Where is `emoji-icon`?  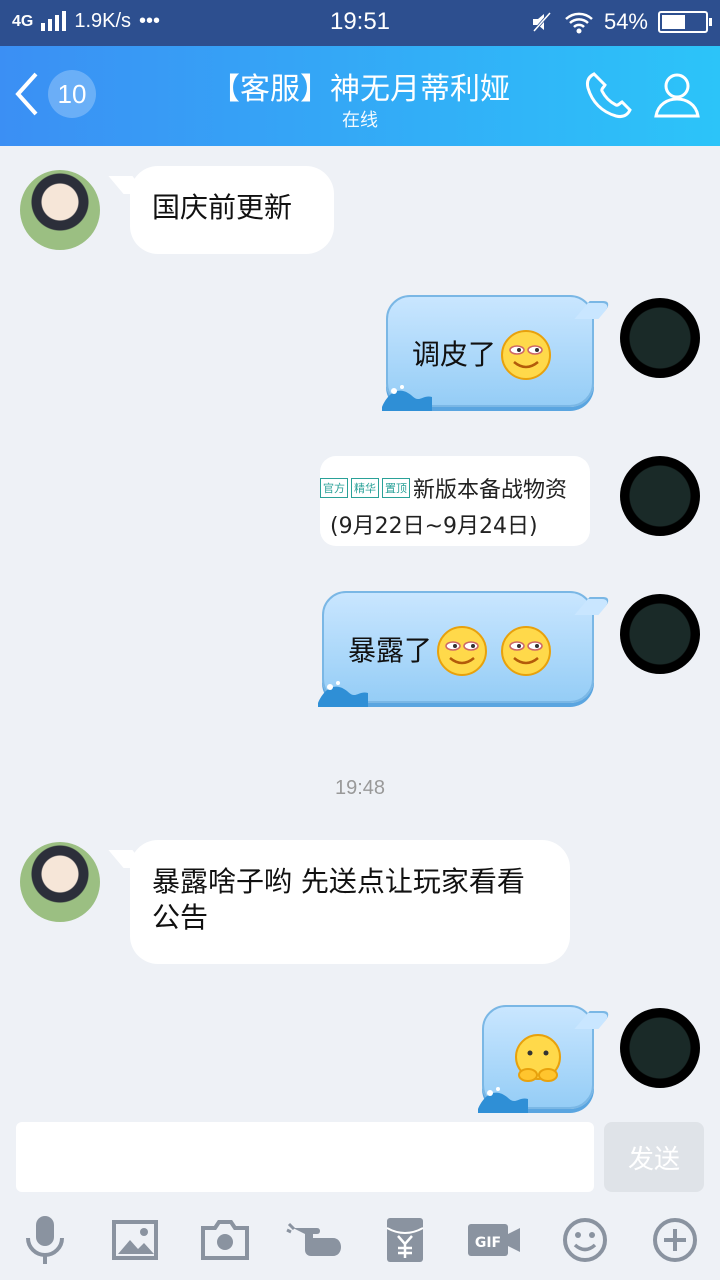
emoji-icon is located at coordinates (585, 1240).